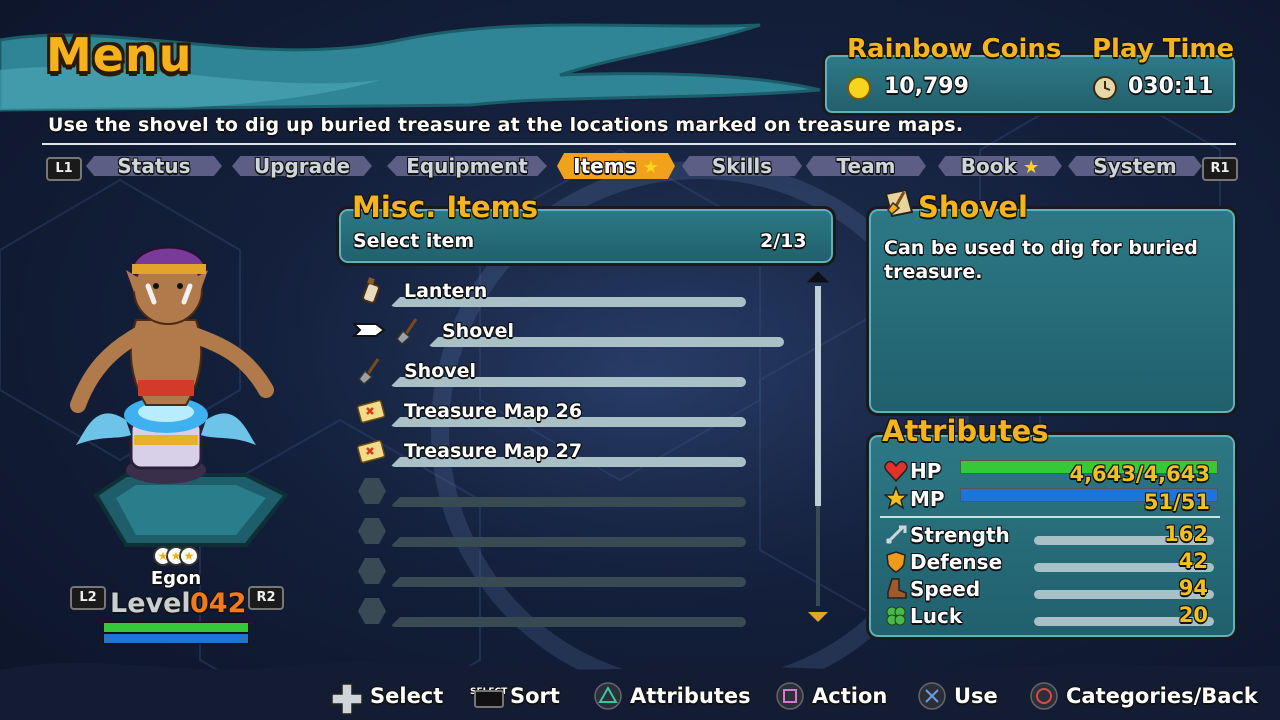 The image size is (1280, 720). What do you see at coordinates (1052, 616) in the screenshot?
I see `stat-row-luck: Luck 20` at bounding box center [1052, 616].